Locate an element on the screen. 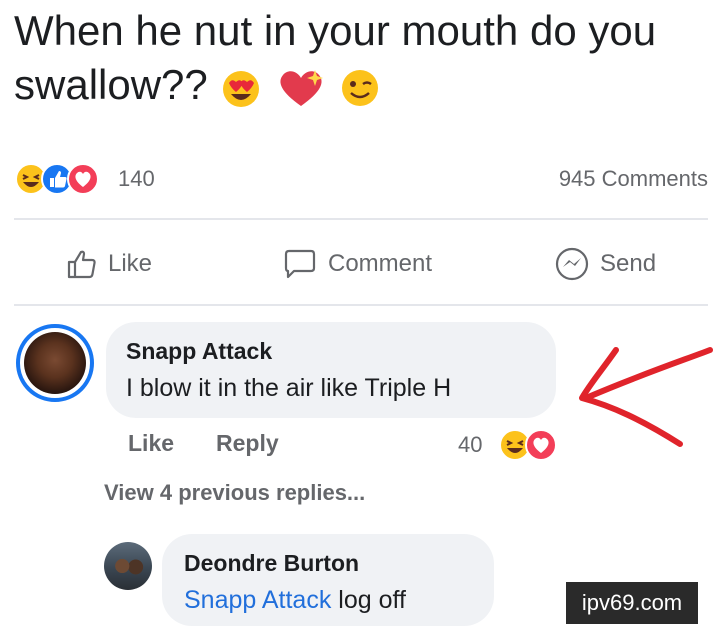 This screenshot has height=642, width=720. send-label: Send is located at coordinates (628, 263).